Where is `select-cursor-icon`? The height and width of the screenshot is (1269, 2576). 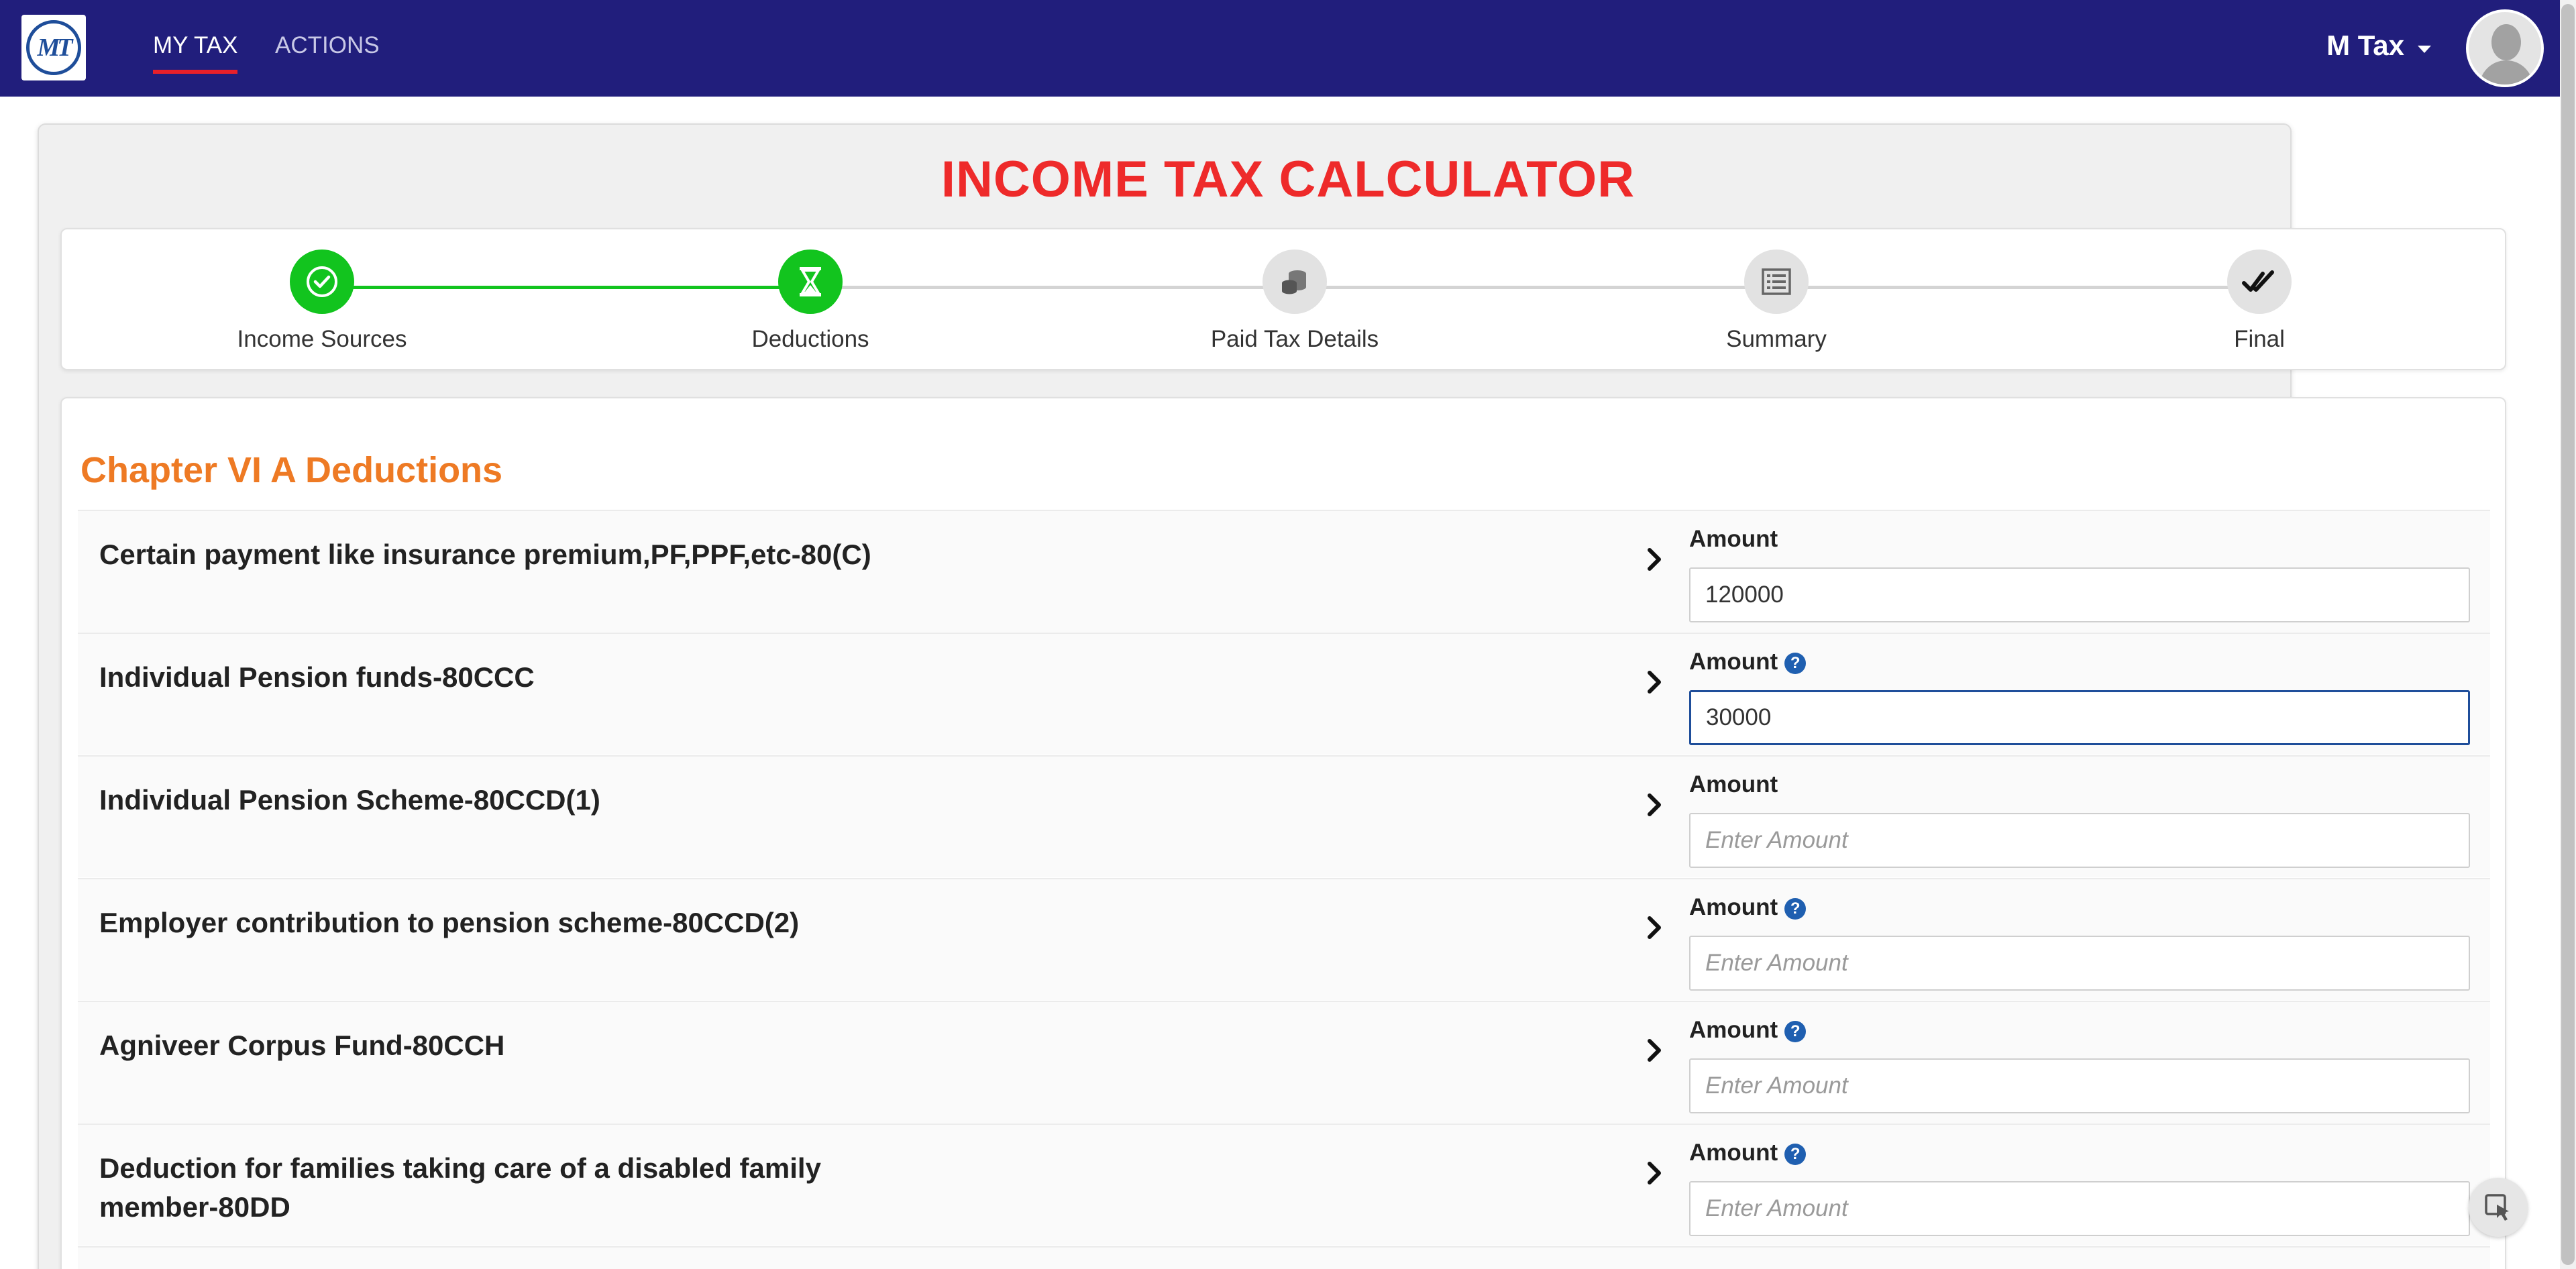
select-cursor-icon is located at coordinates (2497, 1207).